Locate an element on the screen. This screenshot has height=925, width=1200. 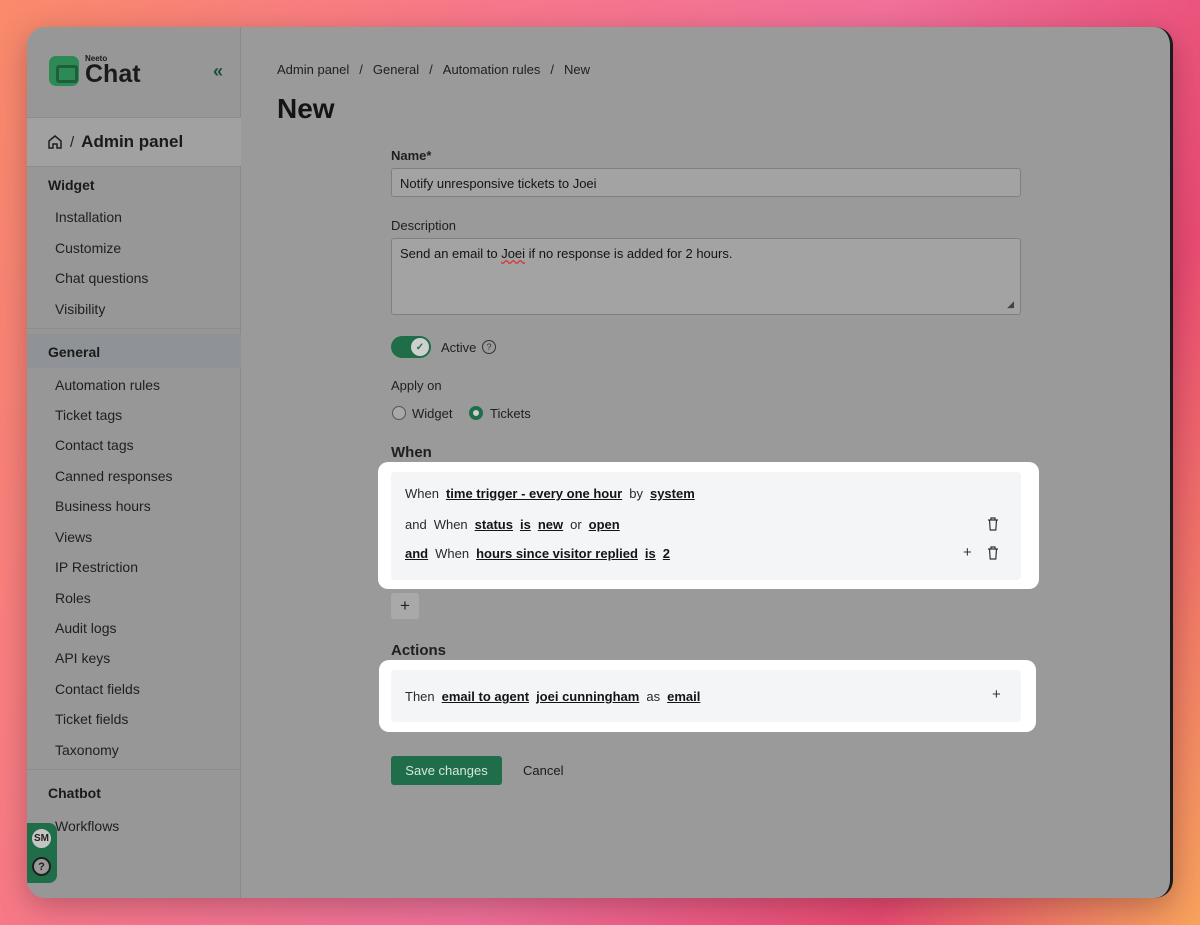
sidebar-item-visibility: Visibility is located at coordinates (80, 309).